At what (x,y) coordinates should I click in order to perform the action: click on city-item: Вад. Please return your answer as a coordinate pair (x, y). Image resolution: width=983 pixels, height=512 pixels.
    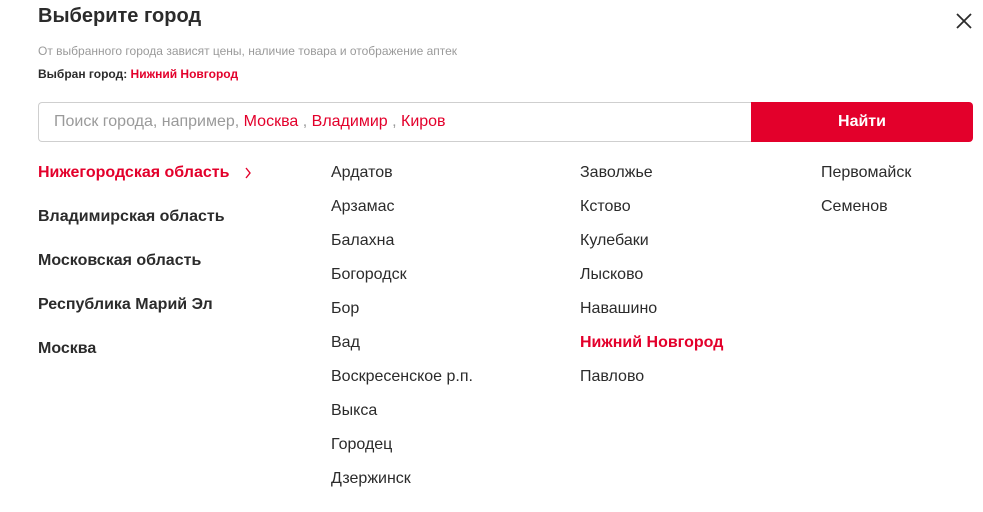
    Looking at the image, I should click on (402, 348).